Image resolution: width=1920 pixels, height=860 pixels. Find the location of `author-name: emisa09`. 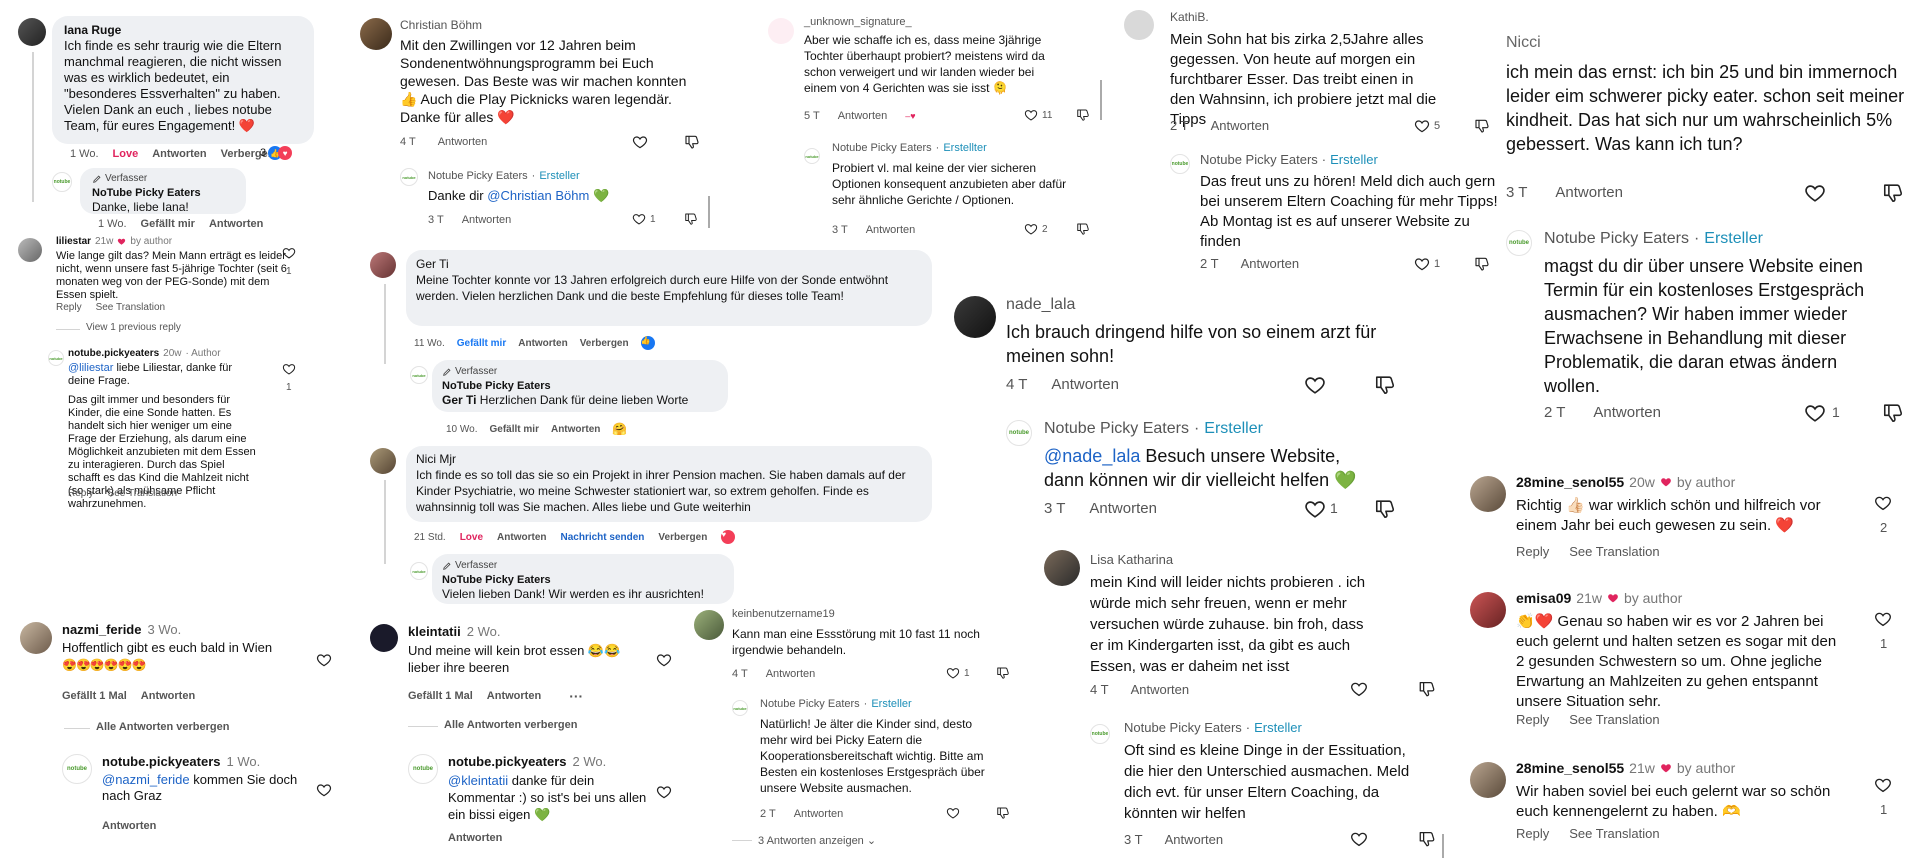

author-name: emisa09 is located at coordinates (1543, 598).